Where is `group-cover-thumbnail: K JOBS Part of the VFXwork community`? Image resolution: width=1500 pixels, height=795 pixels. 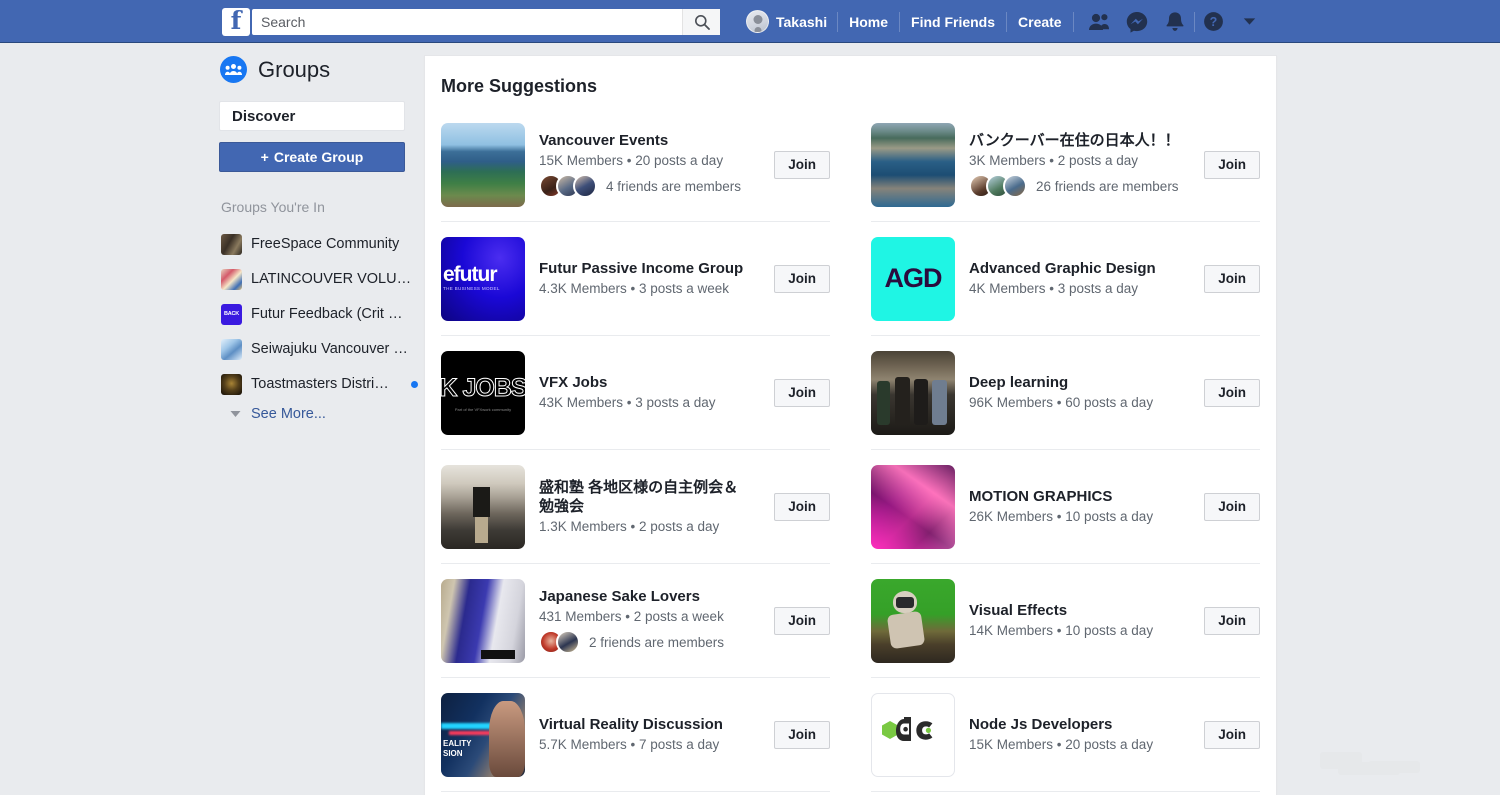 group-cover-thumbnail: K JOBS Part of the VFXwork community is located at coordinates (483, 392).